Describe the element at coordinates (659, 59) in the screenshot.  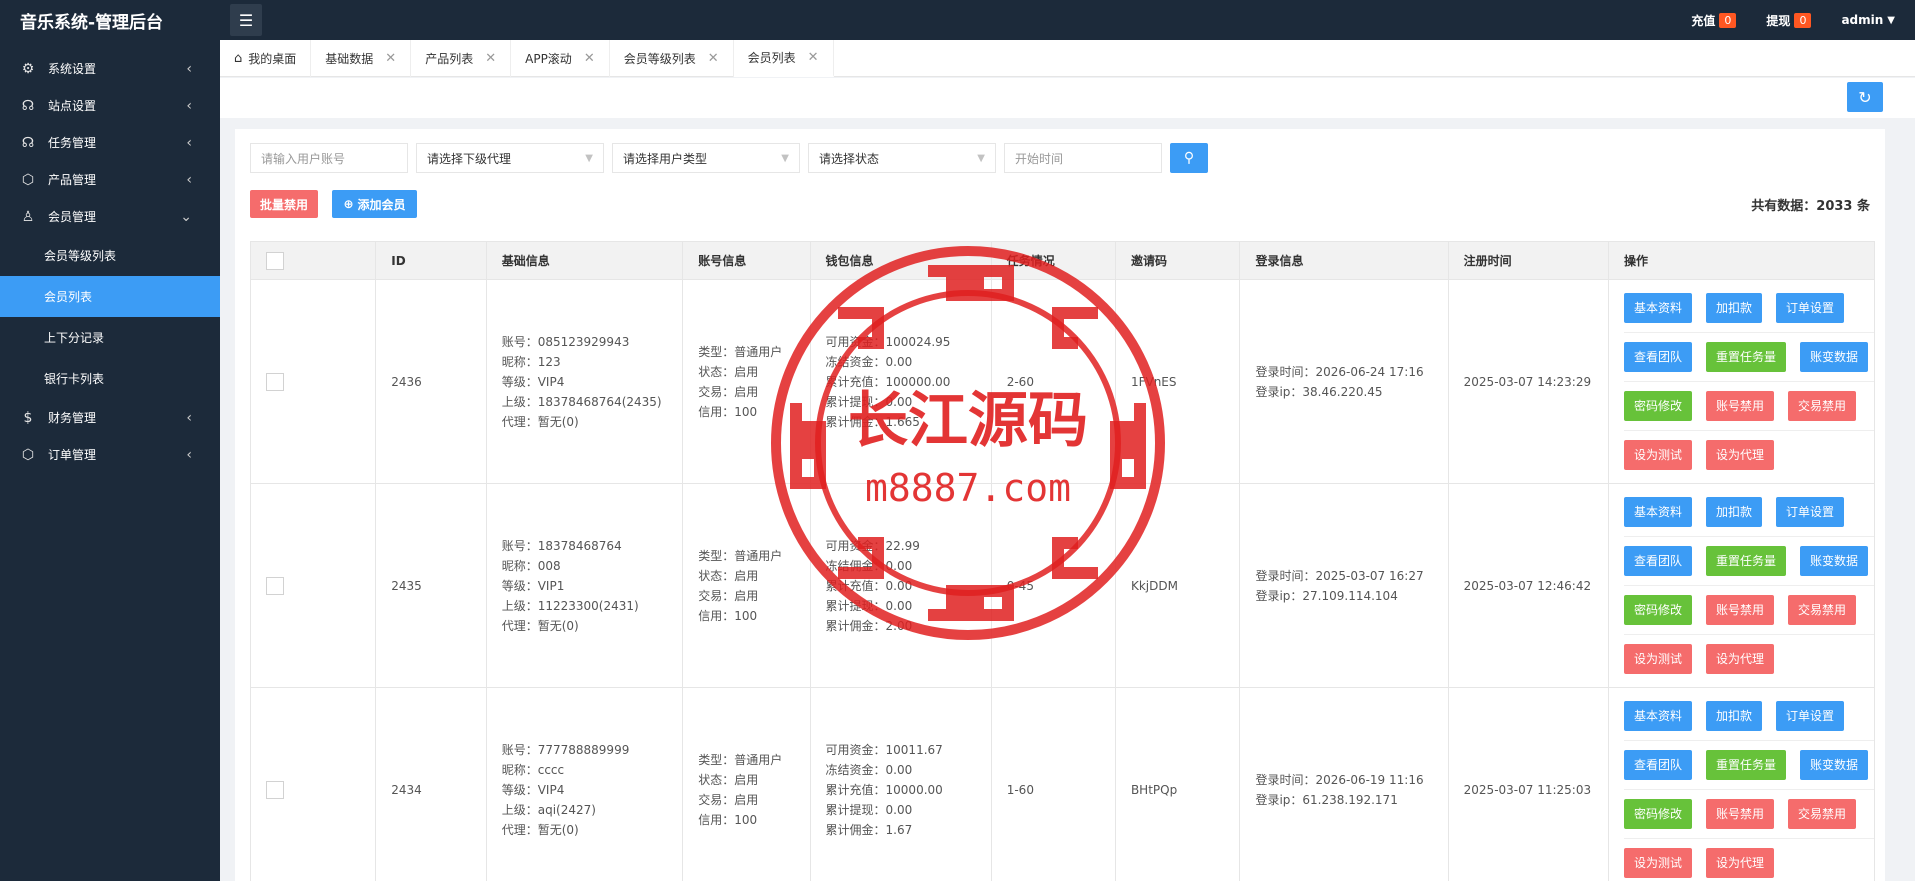
I see `tab-label: 会员等级列表` at that location.